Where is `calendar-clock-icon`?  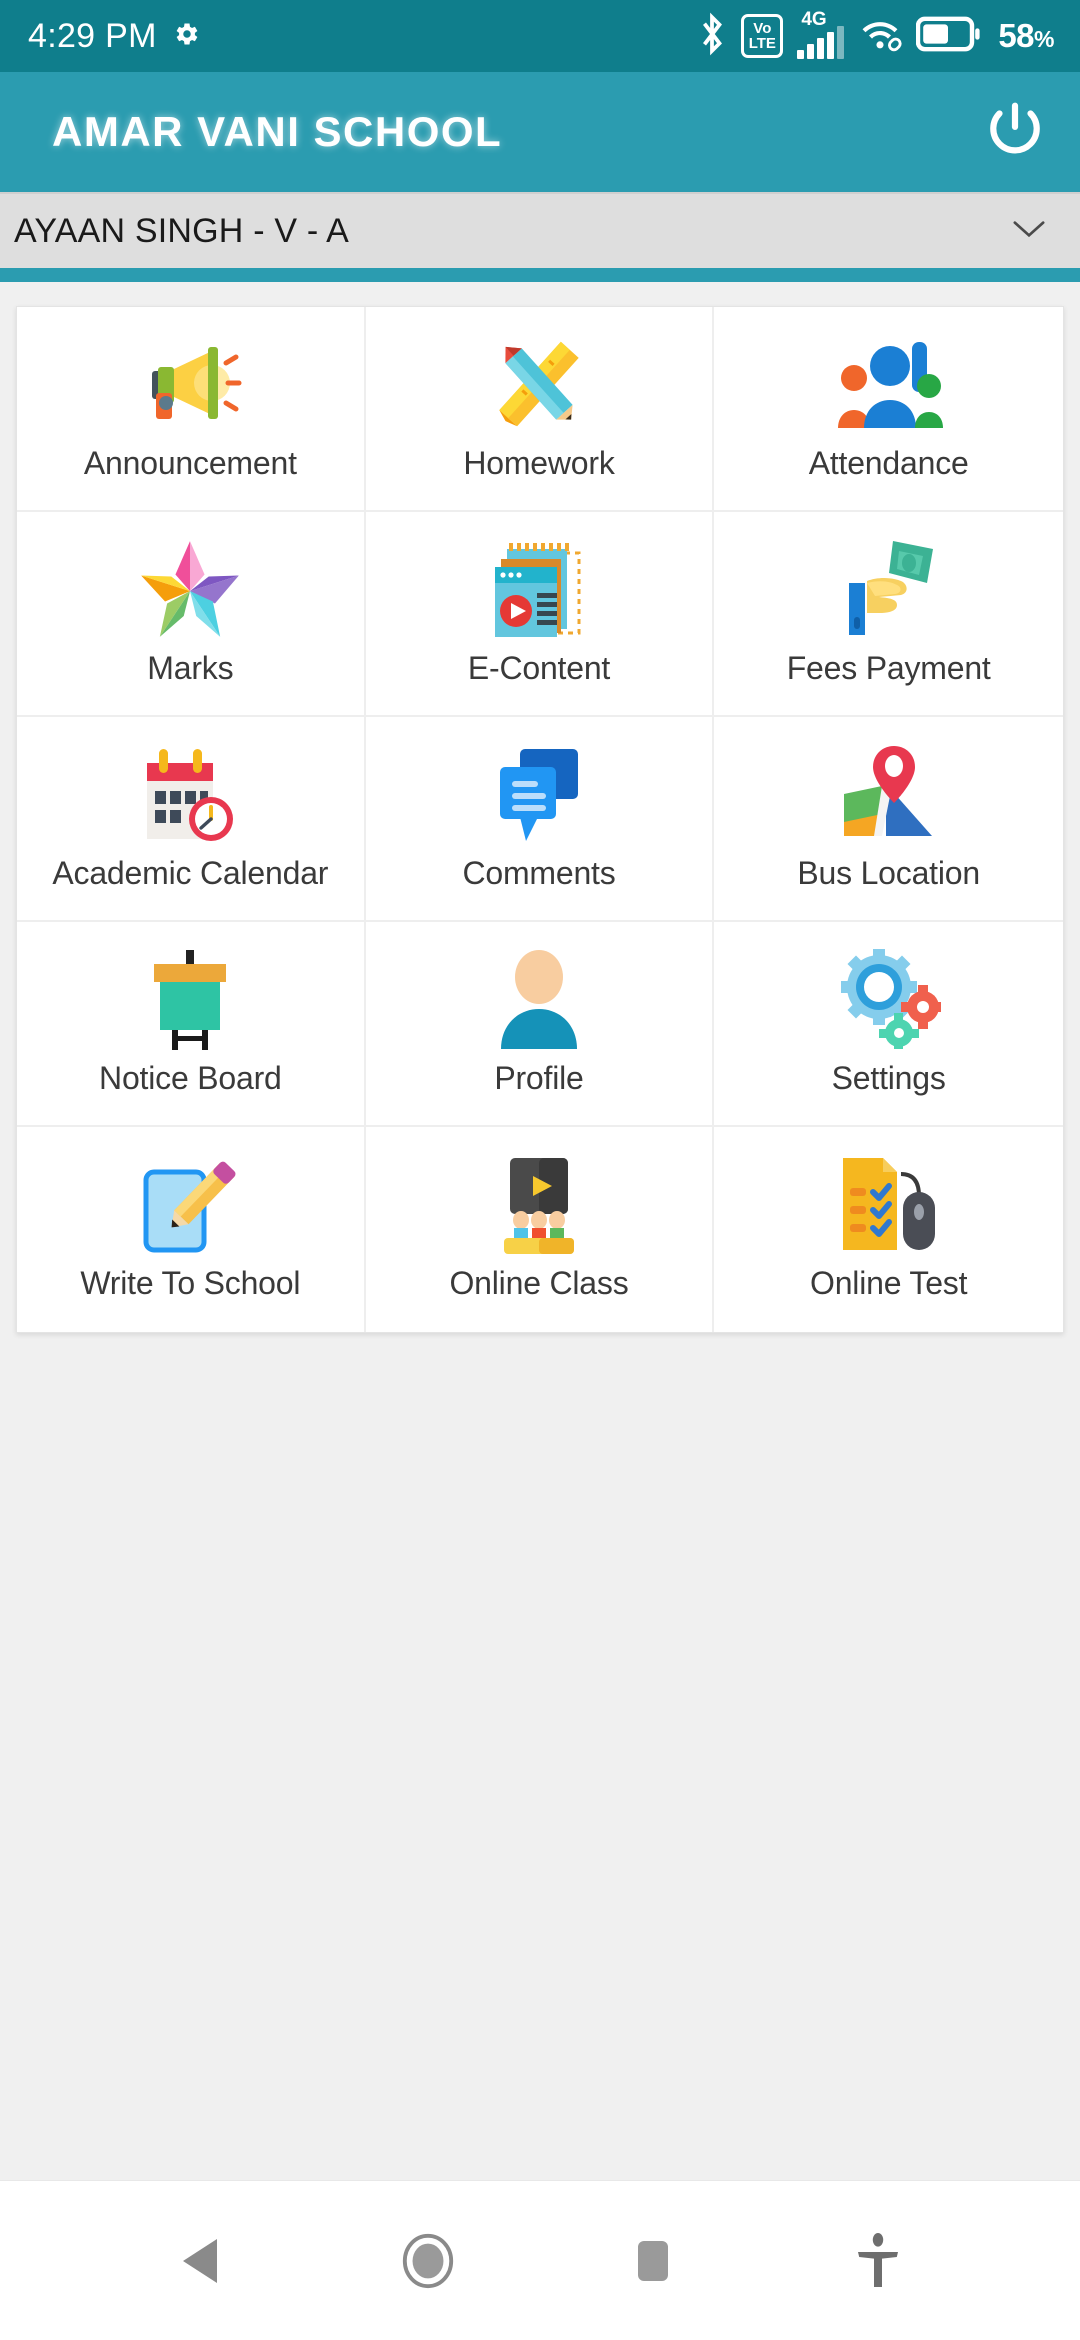
calendar-clock-icon is located at coordinates (190, 794).